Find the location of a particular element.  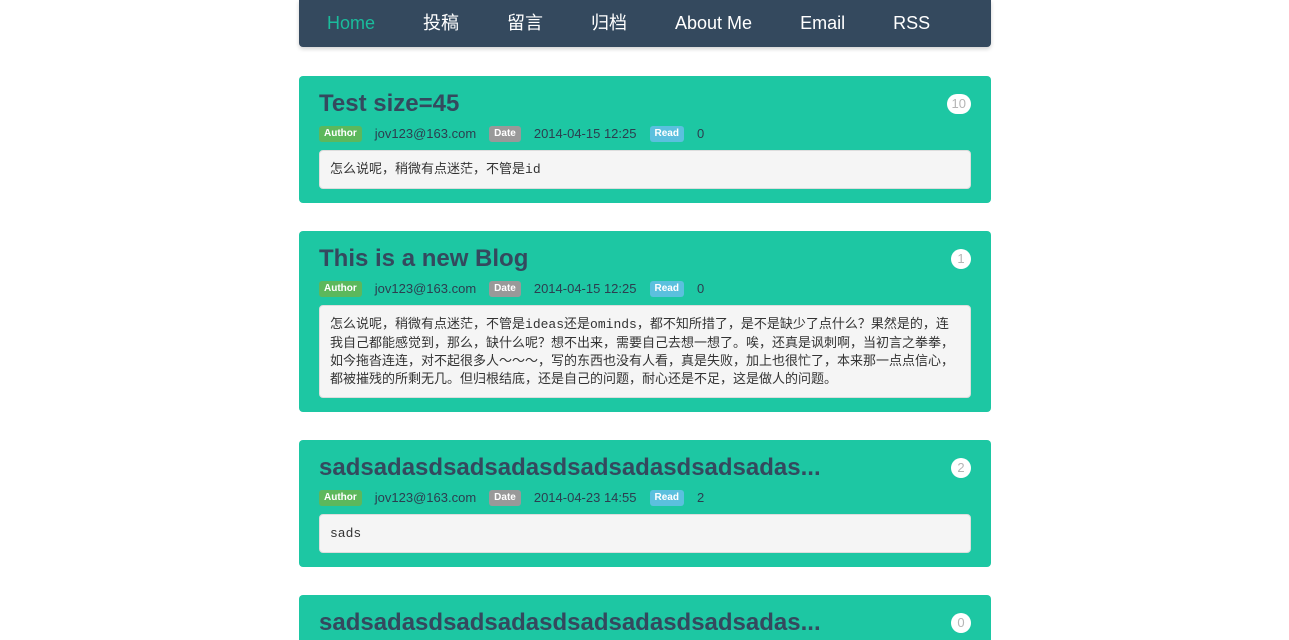

post-header: This is a new Blog 1 is located at coordinates (645, 259).